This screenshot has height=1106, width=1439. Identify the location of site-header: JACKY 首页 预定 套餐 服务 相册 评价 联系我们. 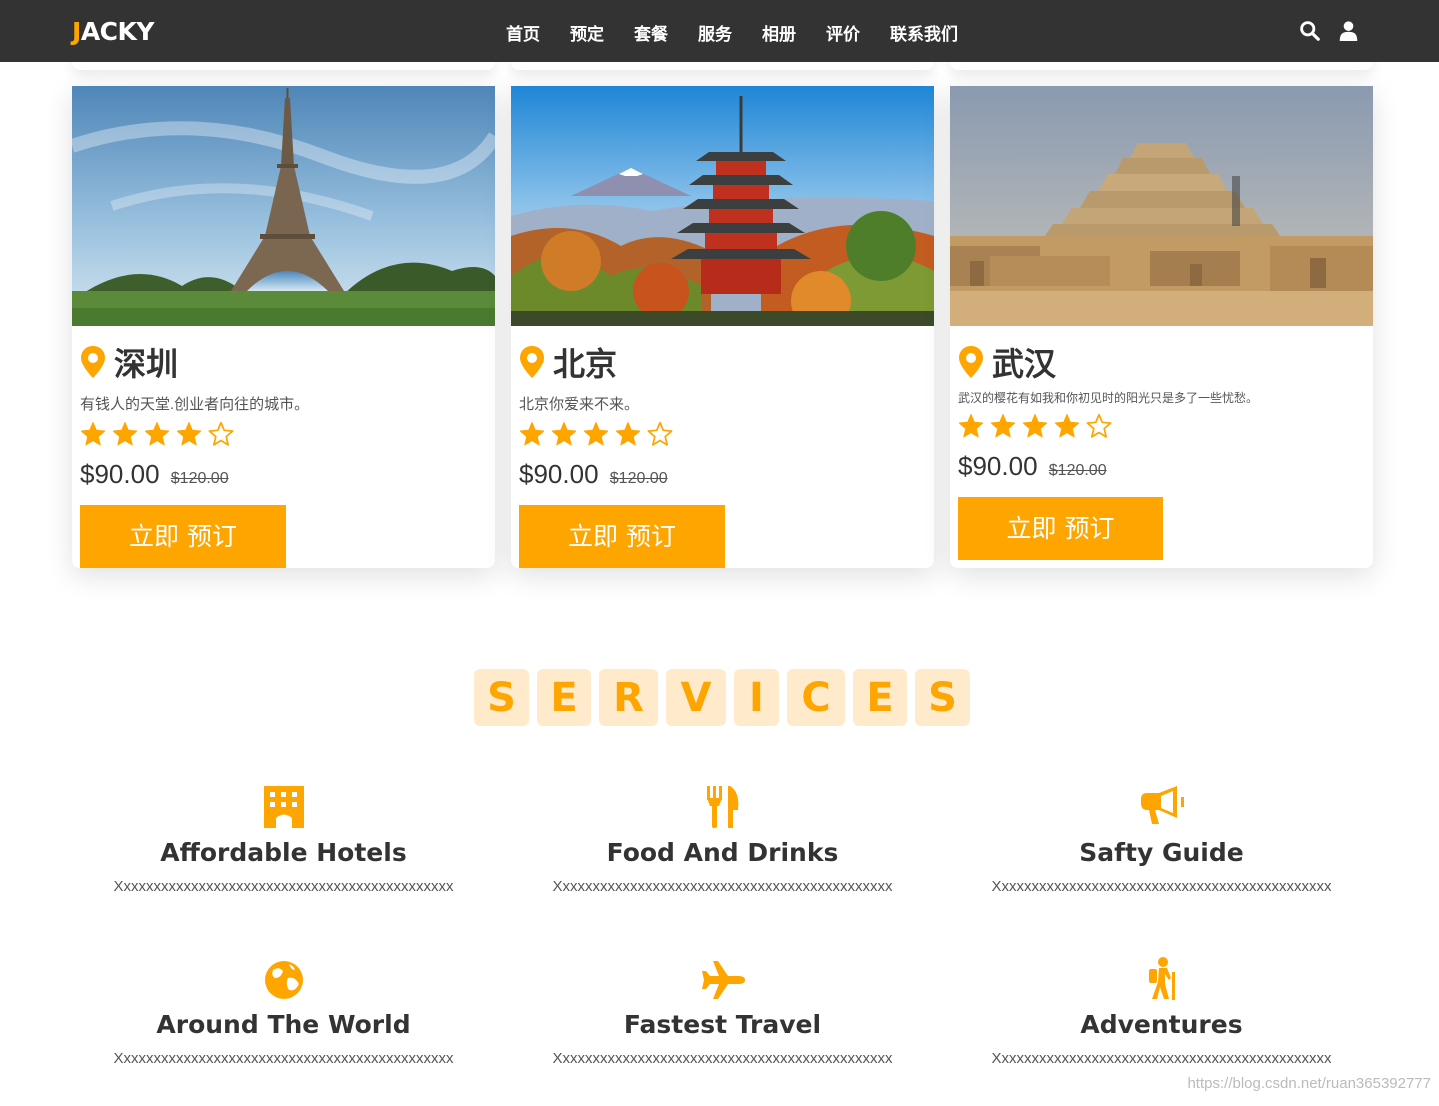
(719, 31).